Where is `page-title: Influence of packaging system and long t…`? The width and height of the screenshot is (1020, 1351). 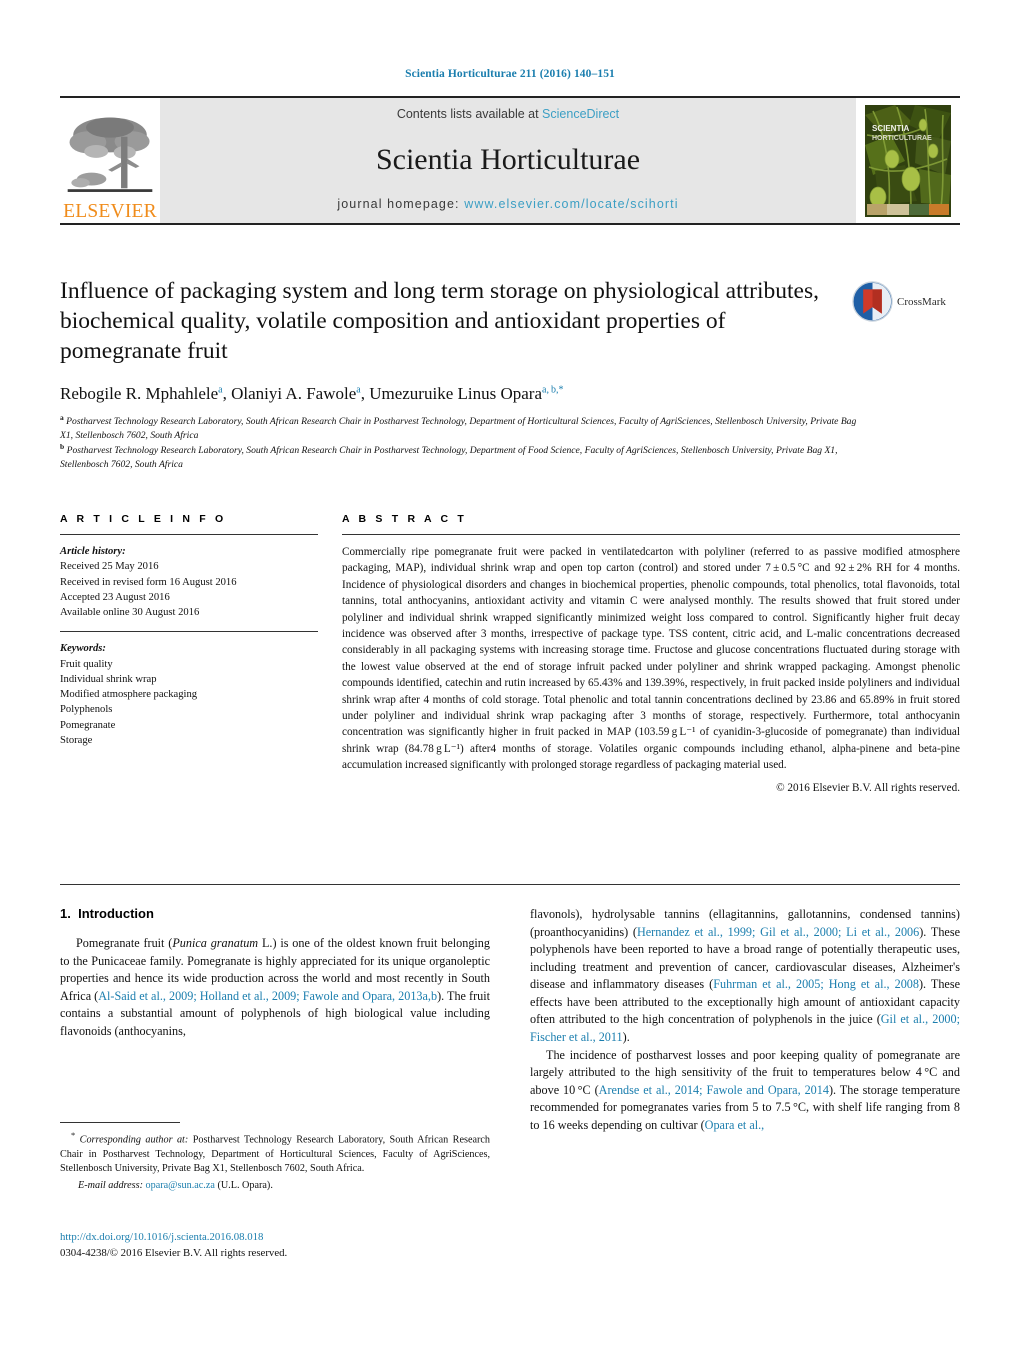 page-title: Influence of packaging system and long t… is located at coordinates (439, 321).